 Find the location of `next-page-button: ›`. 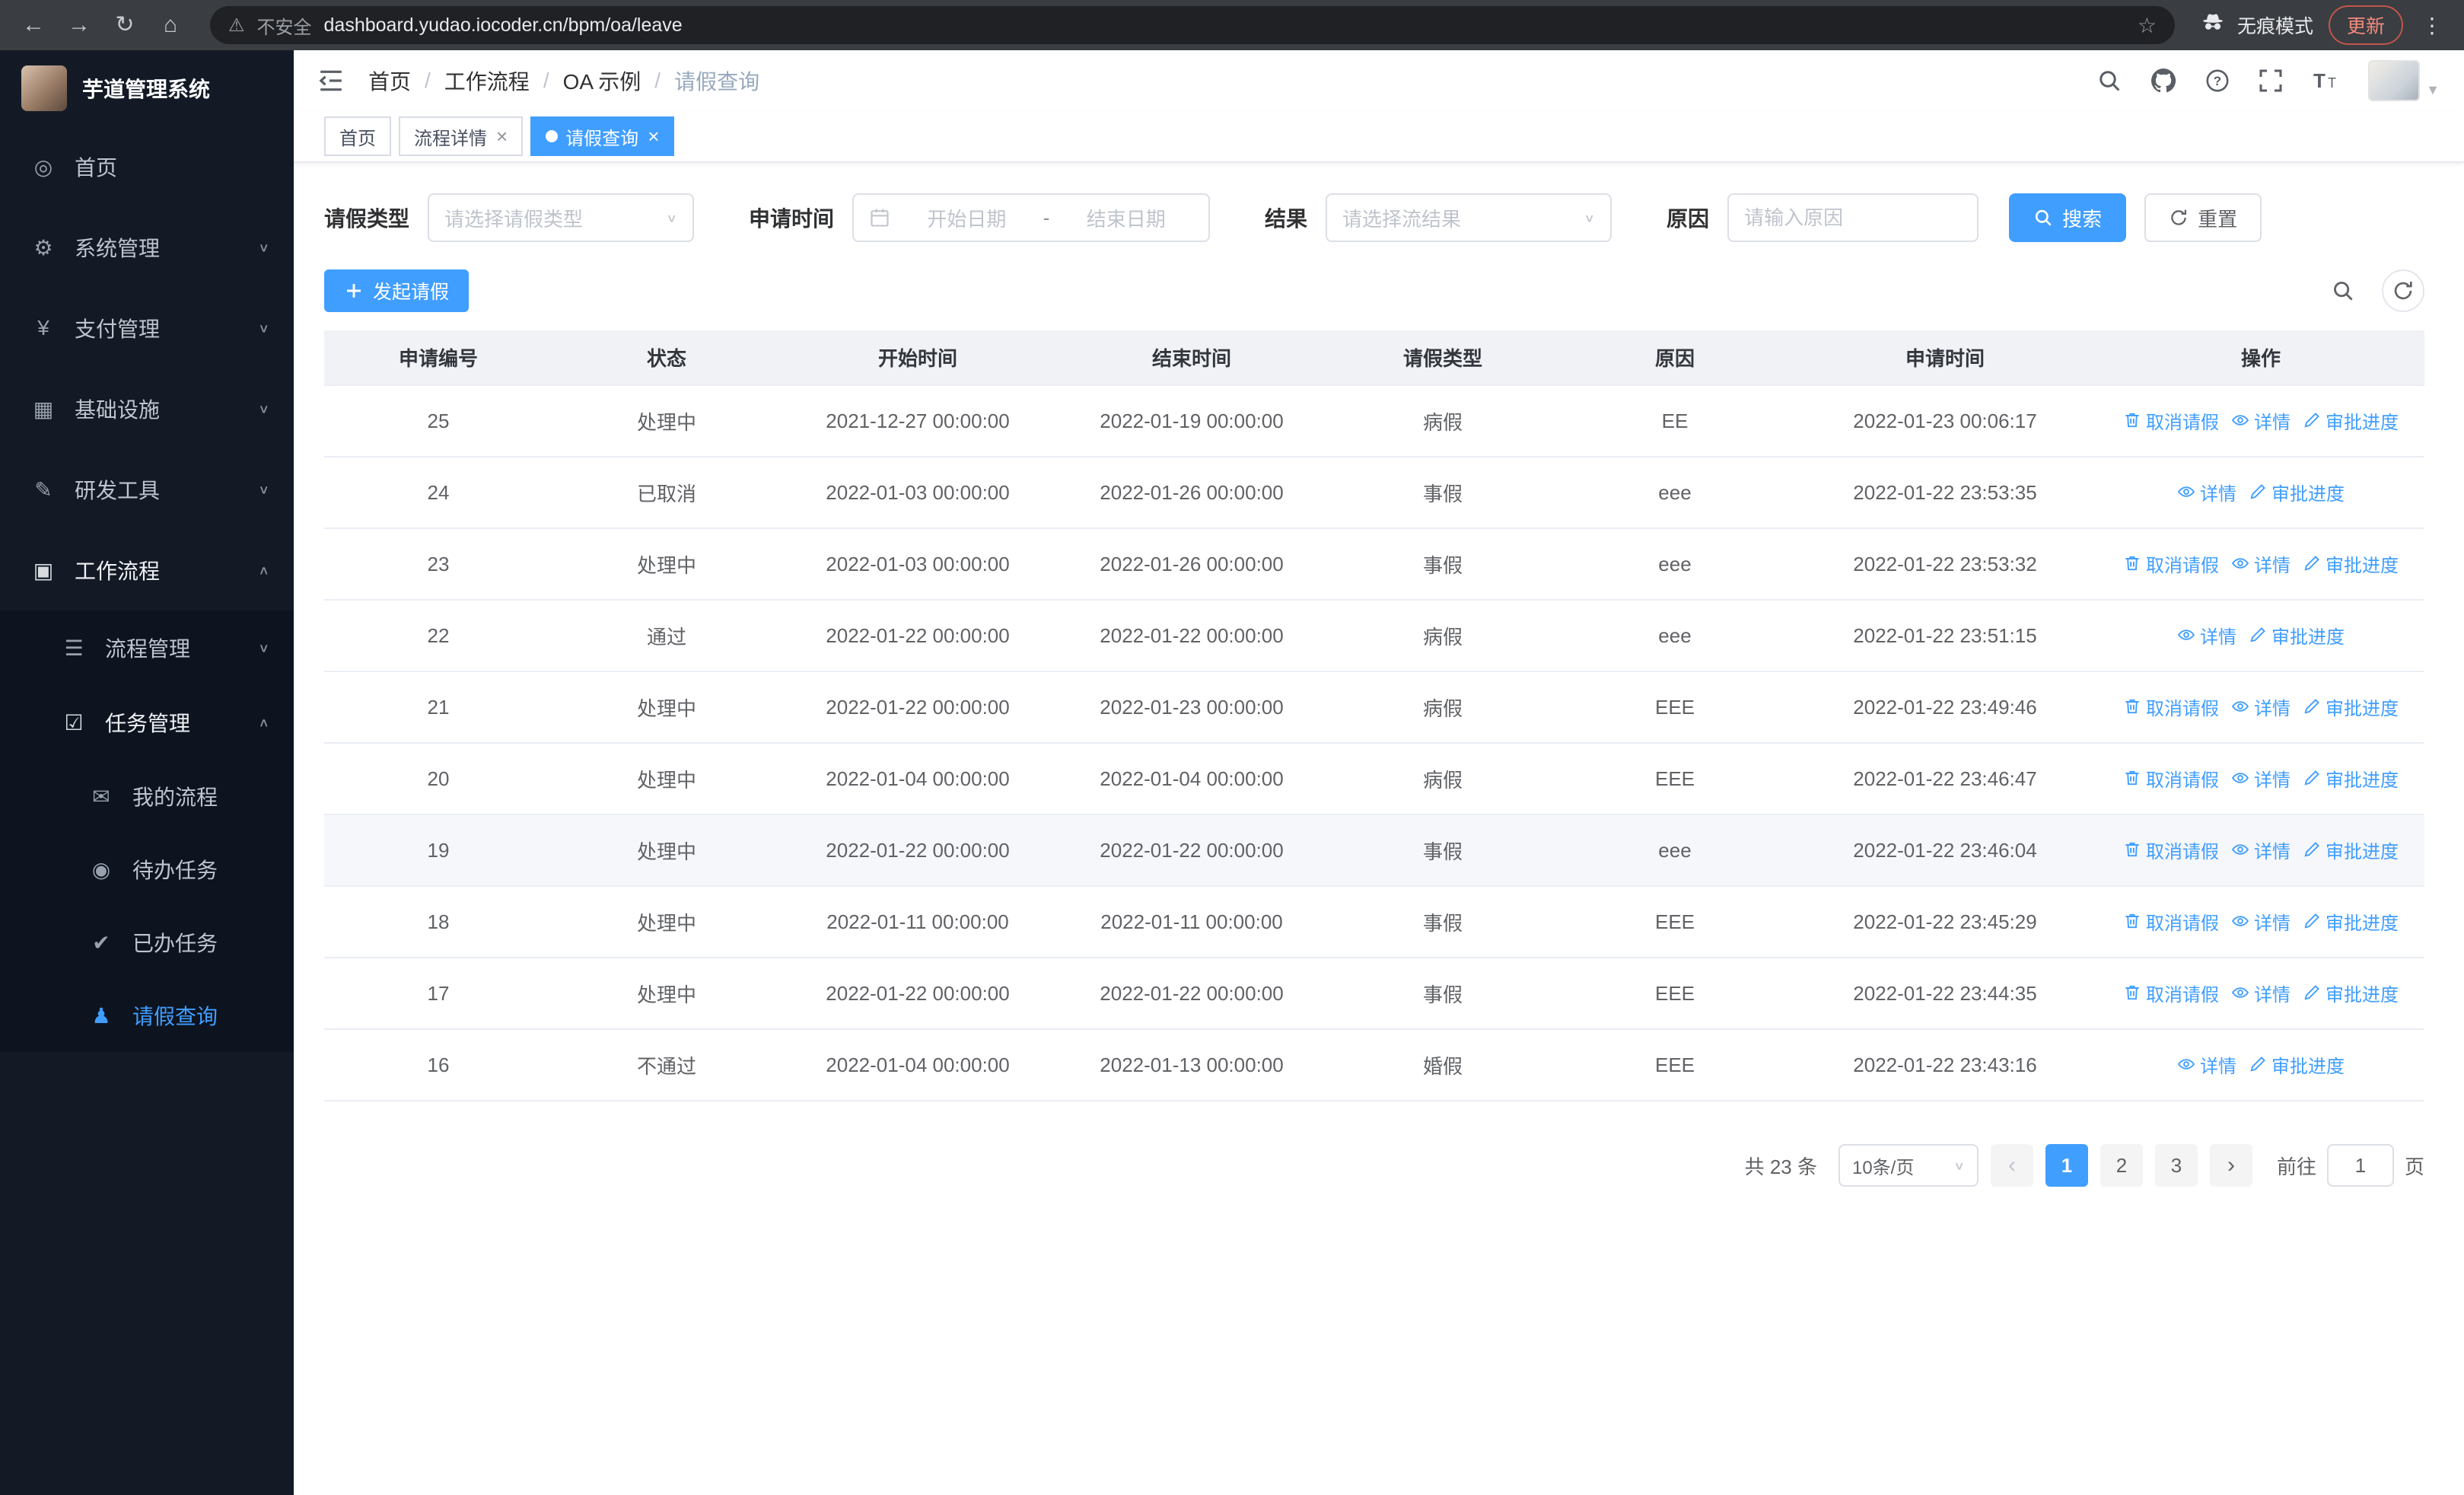

next-page-button: › is located at coordinates (2230, 1166).